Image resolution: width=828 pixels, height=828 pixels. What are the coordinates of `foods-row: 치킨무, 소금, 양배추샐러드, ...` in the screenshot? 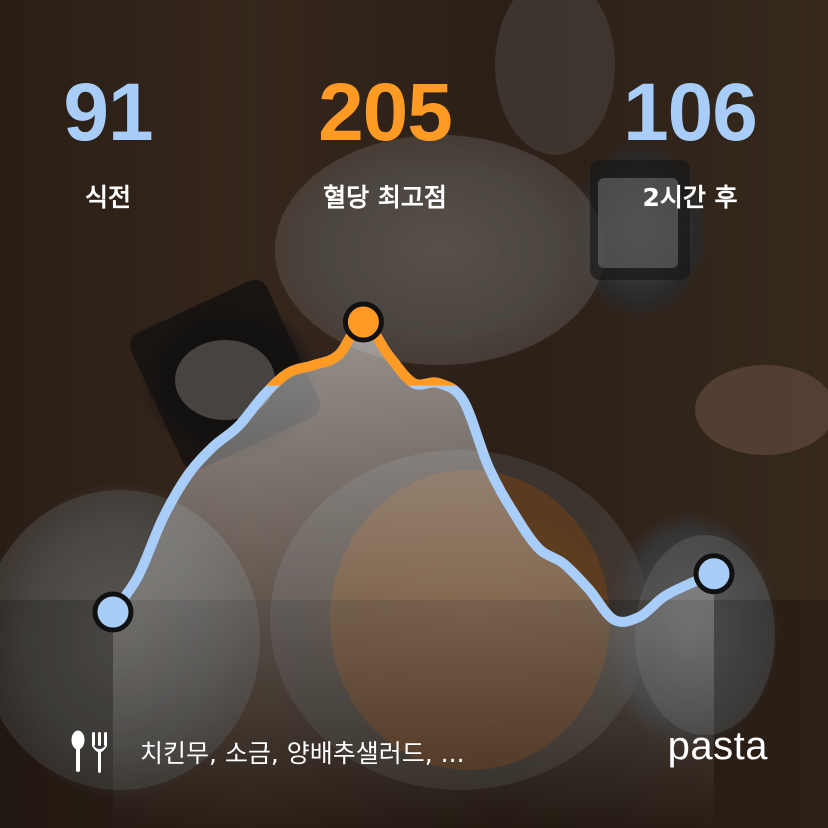 It's located at (267, 752).